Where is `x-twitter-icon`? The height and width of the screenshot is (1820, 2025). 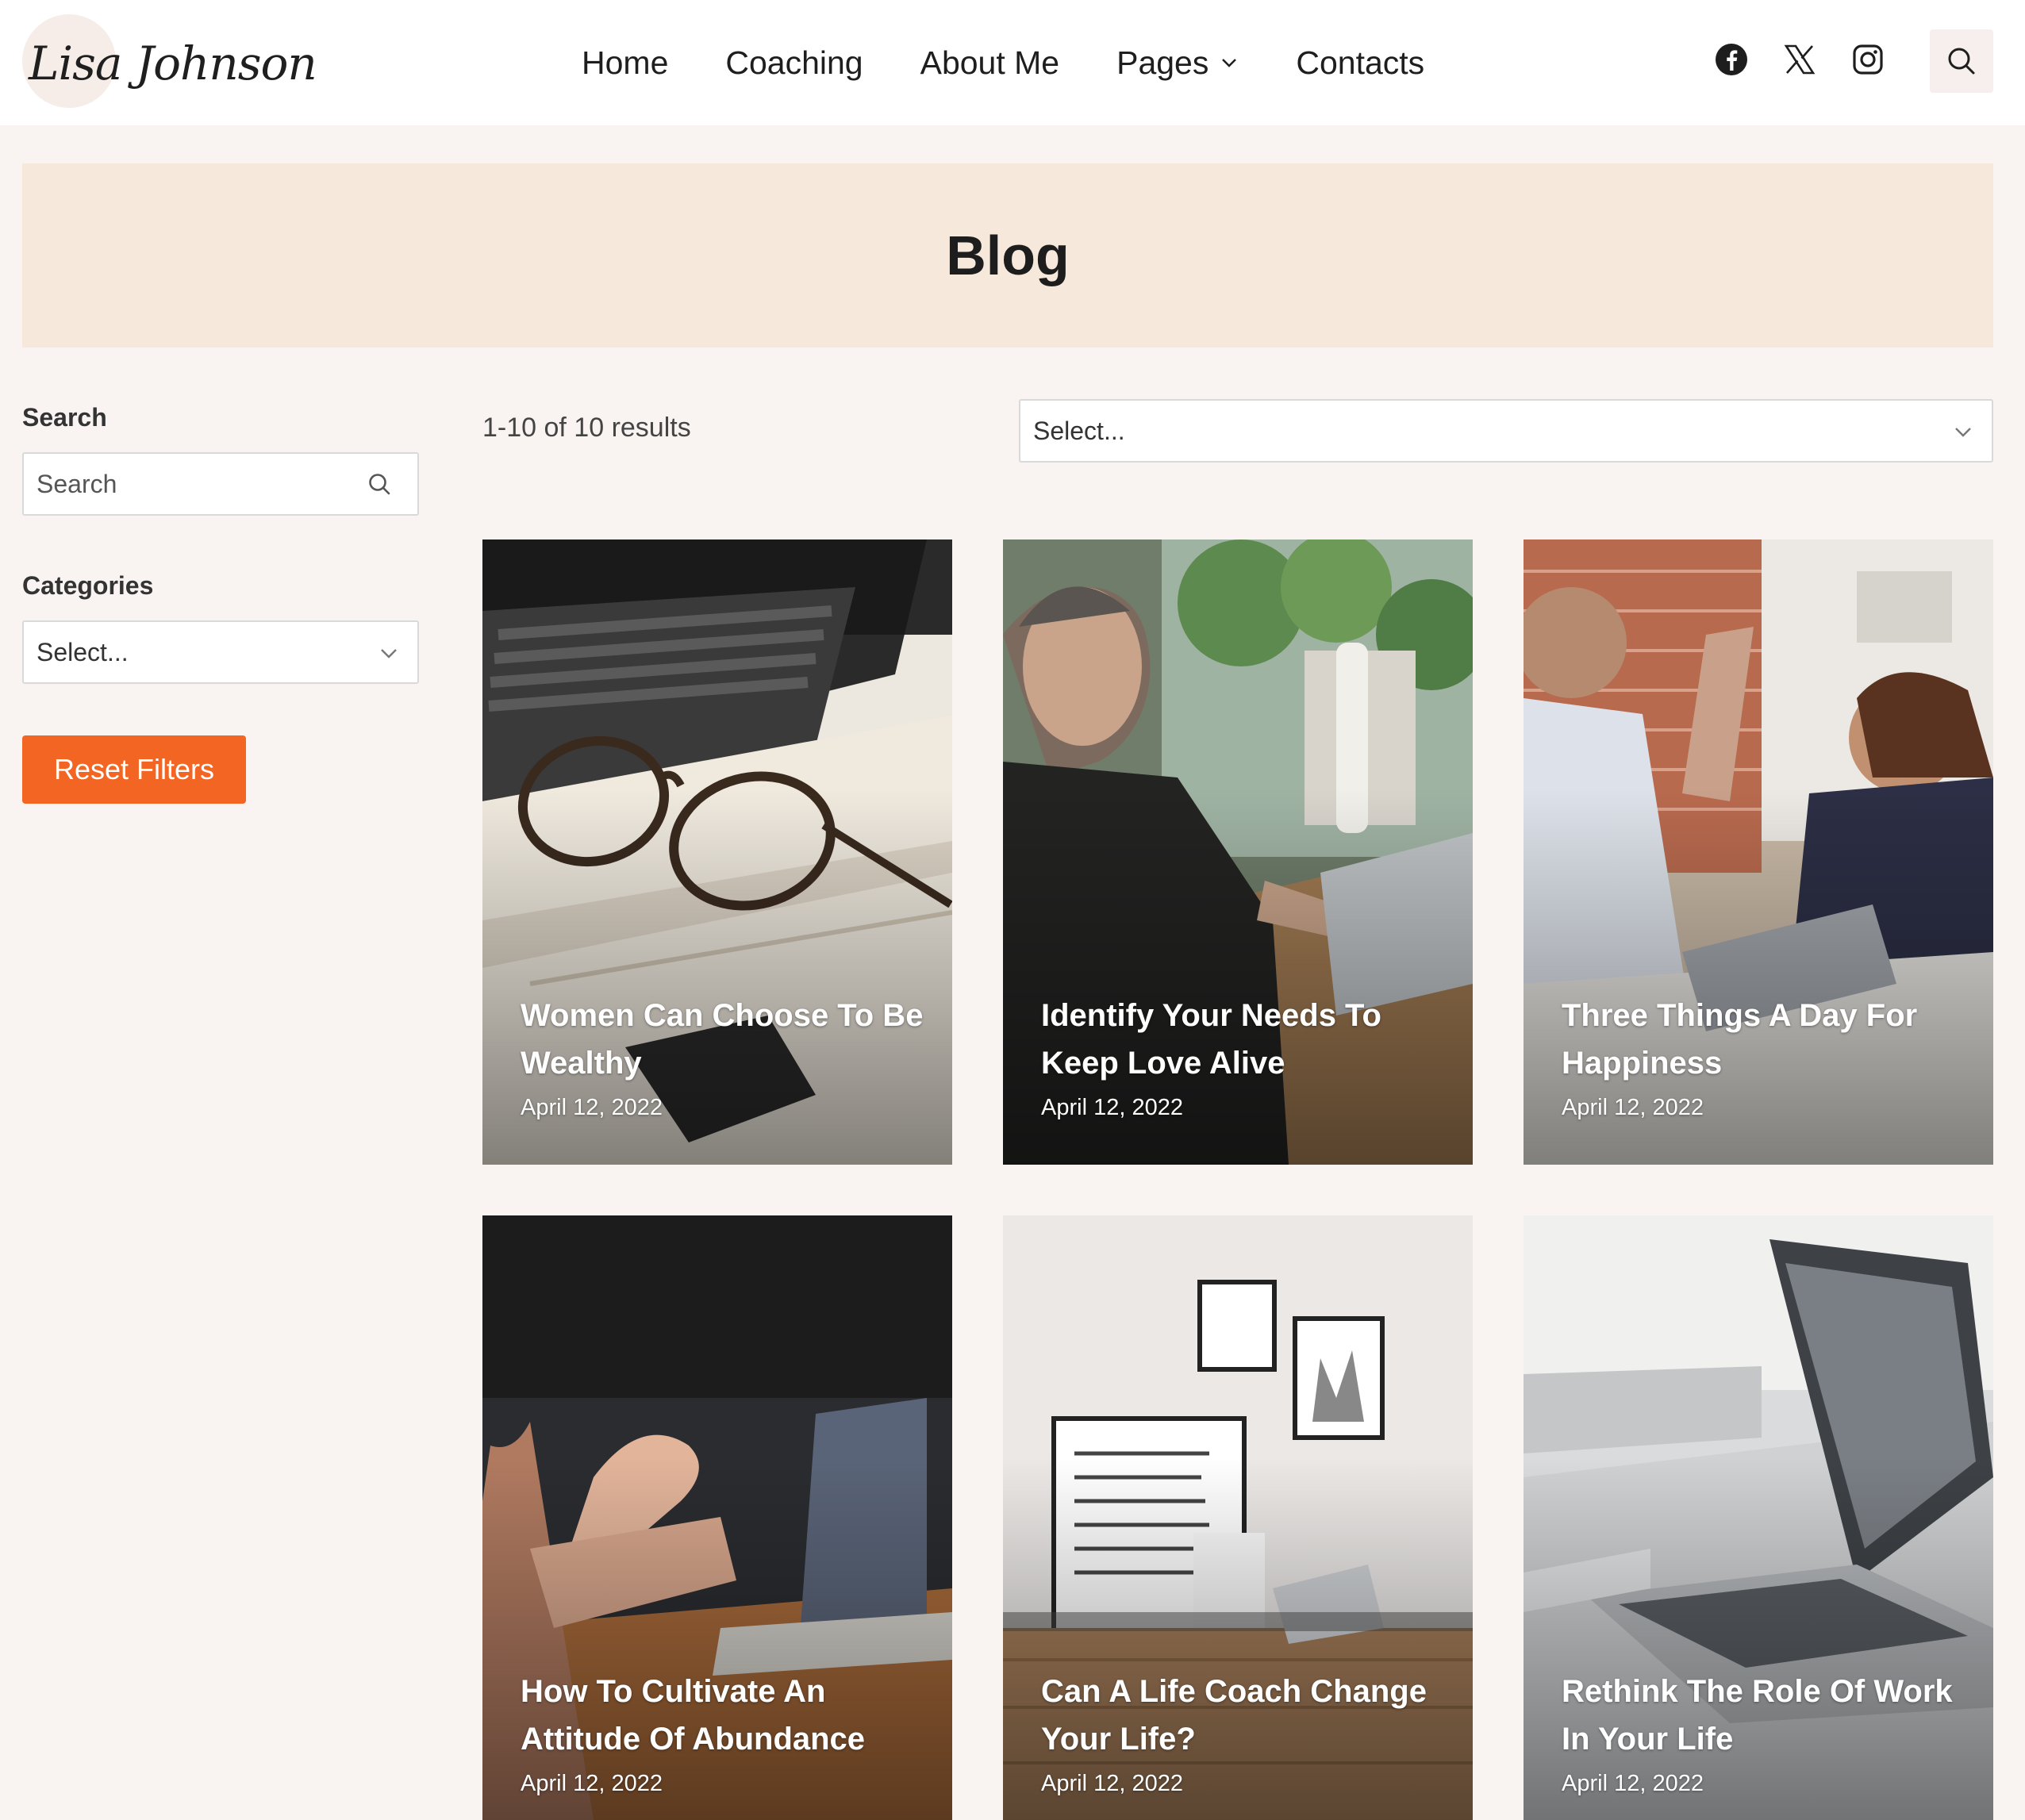
x-twitter-icon is located at coordinates (1799, 59).